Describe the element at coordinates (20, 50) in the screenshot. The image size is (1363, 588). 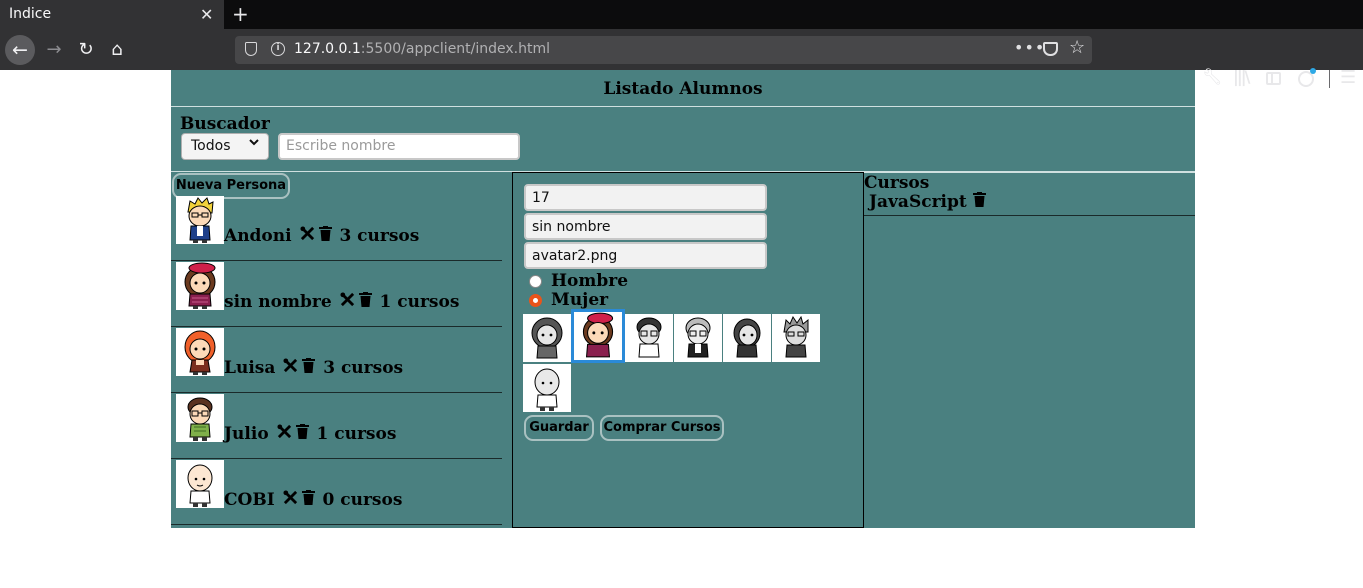
I see `back-arrow-icon: ←` at that location.